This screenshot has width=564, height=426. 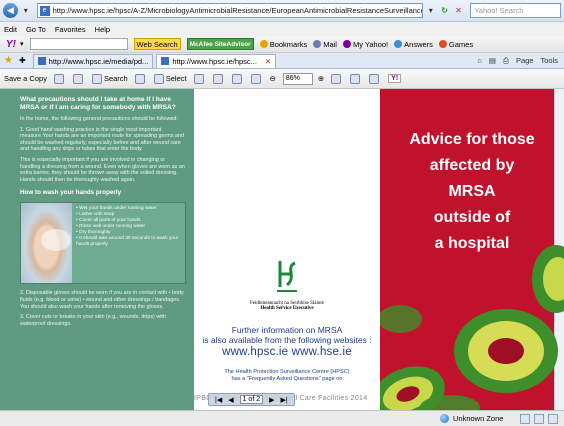 I want to click on snapshot-button, so click(x=199, y=78).